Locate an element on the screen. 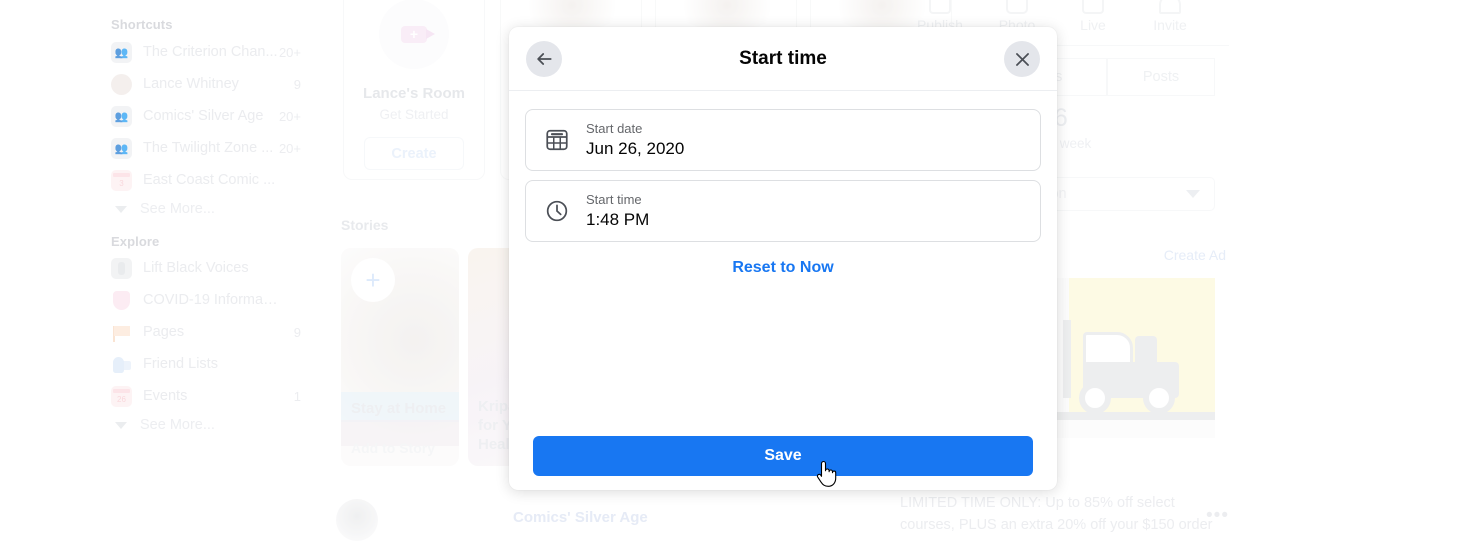  clock-icon is located at coordinates (557, 211).